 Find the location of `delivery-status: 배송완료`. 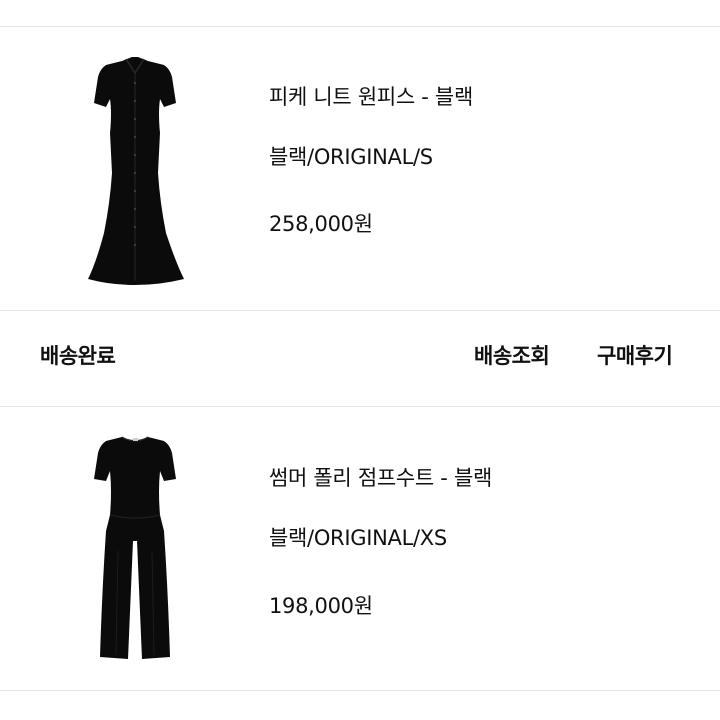

delivery-status: 배송완료 is located at coordinates (78, 356).